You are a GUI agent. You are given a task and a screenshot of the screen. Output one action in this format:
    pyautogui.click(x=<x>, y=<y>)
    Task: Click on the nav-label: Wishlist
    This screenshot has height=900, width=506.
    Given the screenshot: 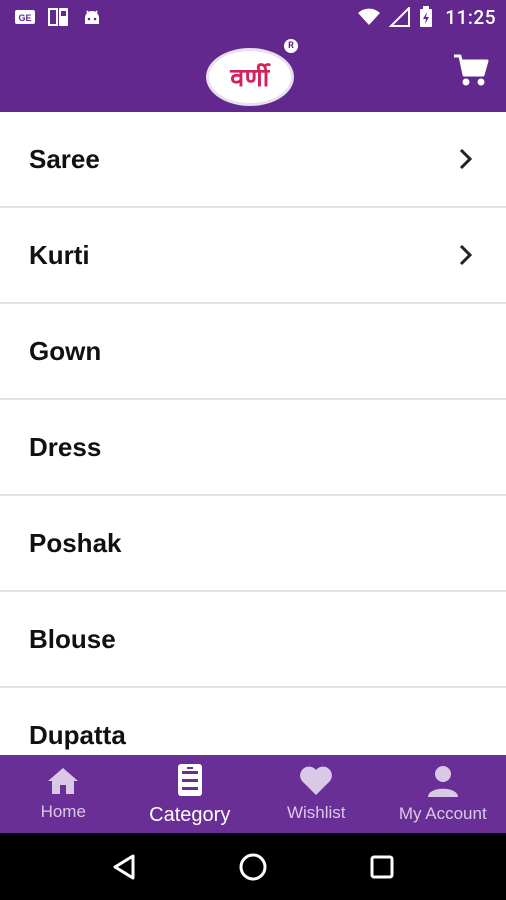 What is the action you would take?
    pyautogui.click(x=316, y=812)
    